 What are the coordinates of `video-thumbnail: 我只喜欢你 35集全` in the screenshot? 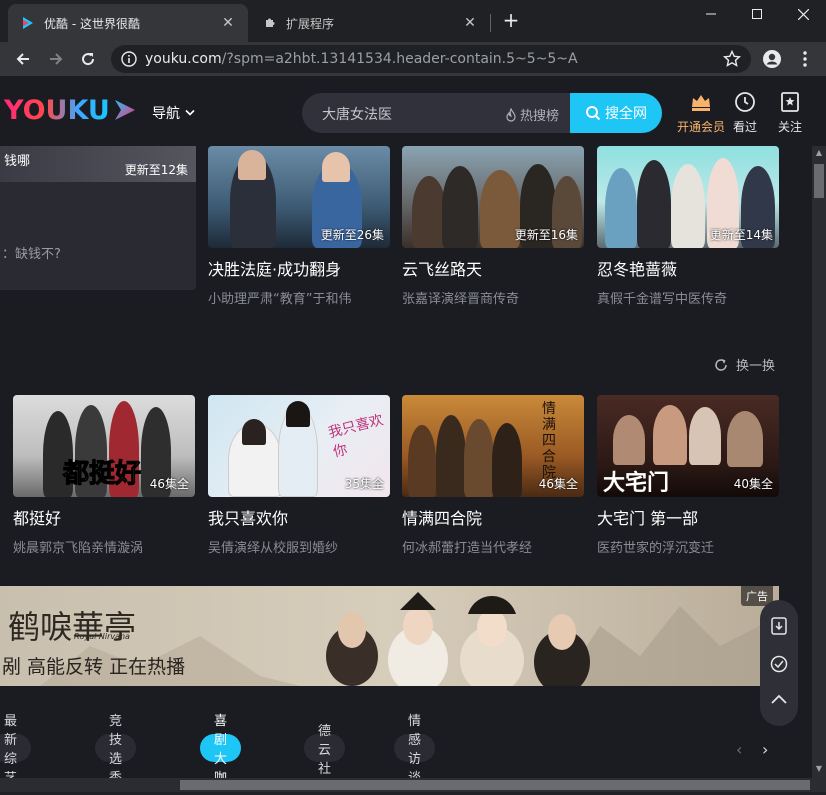 It's located at (299, 446).